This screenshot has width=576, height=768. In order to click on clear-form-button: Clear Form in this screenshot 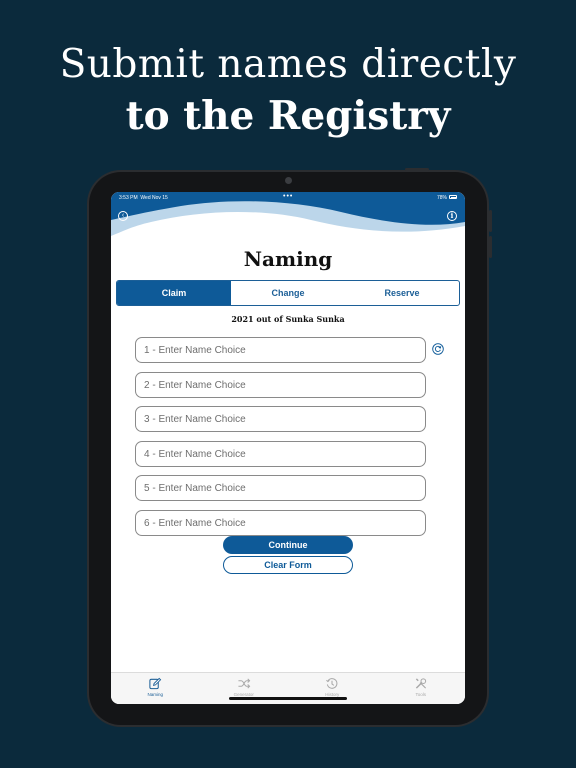, I will do `click(288, 565)`.